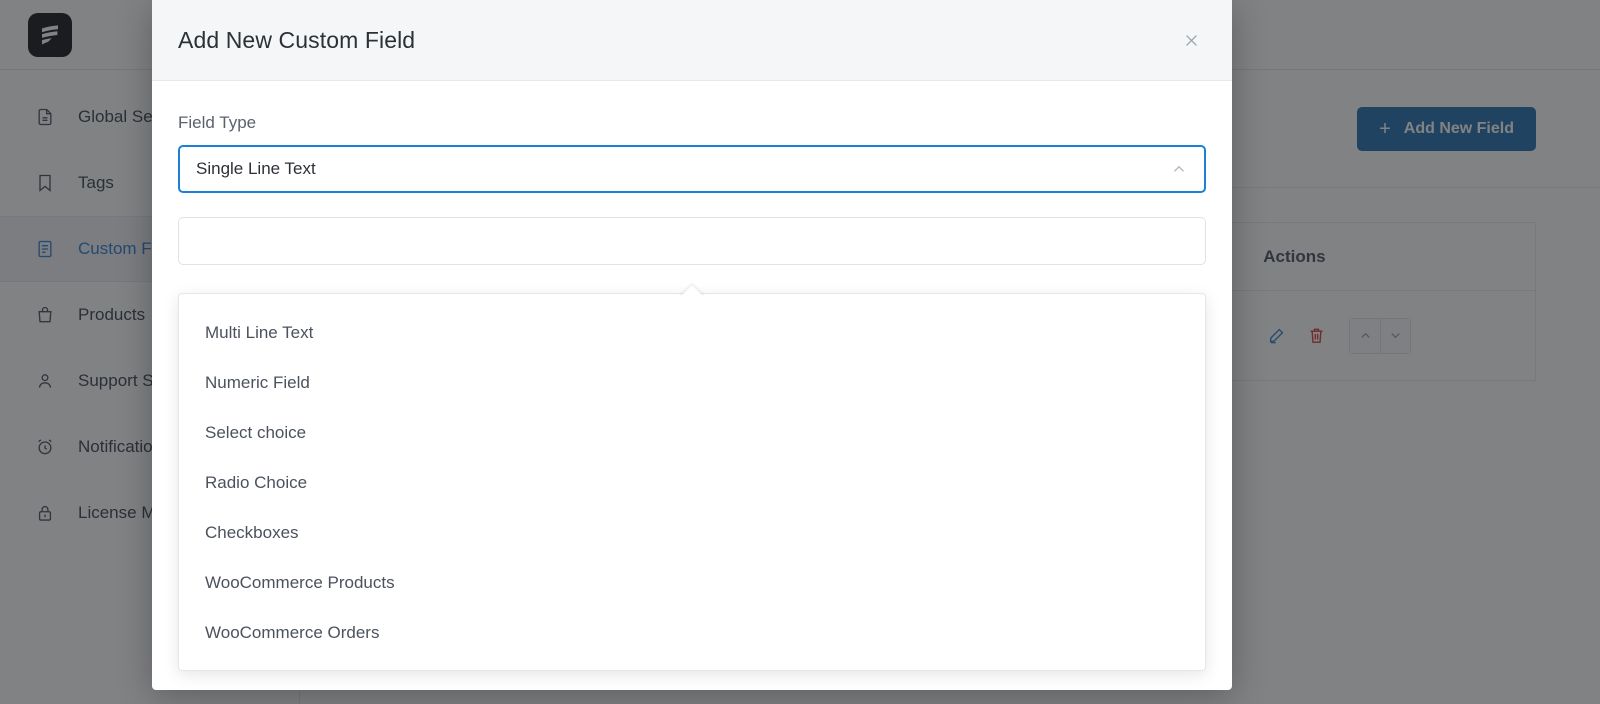 This screenshot has height=704, width=1600. I want to click on dropdown-option-checkboxes: Checkboxes, so click(692, 533).